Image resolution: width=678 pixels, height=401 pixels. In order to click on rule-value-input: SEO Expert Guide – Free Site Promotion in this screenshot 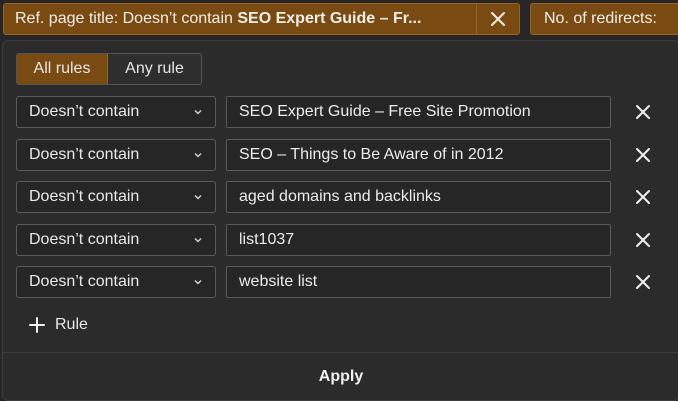, I will do `click(418, 112)`.